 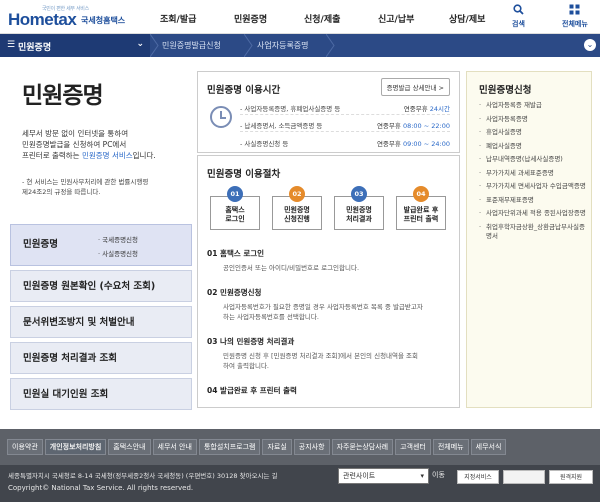 What do you see at coordinates (107, 155) in the screenshot?
I see `intro-desc-highlight: 민원증명 서비스` at bounding box center [107, 155].